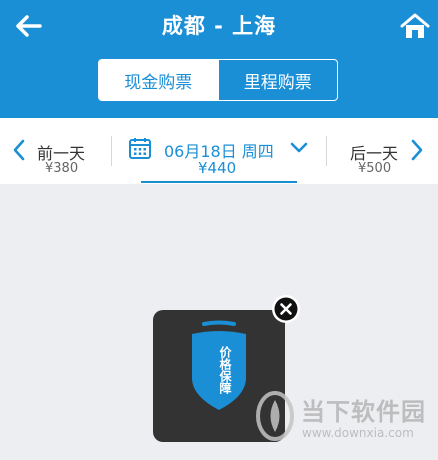  I want to click on watermark-url: www.downxia.com, so click(358, 433).